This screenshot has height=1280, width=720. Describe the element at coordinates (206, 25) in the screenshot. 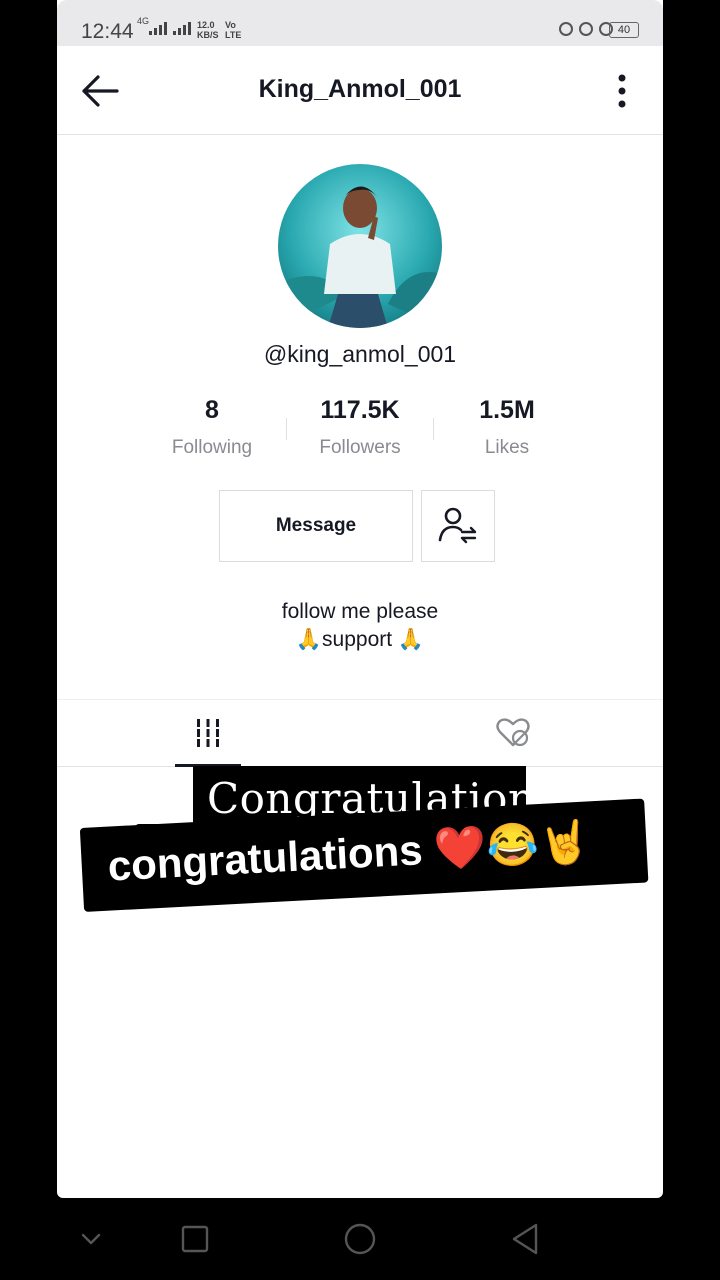

I see `speed-value: 12.0` at that location.